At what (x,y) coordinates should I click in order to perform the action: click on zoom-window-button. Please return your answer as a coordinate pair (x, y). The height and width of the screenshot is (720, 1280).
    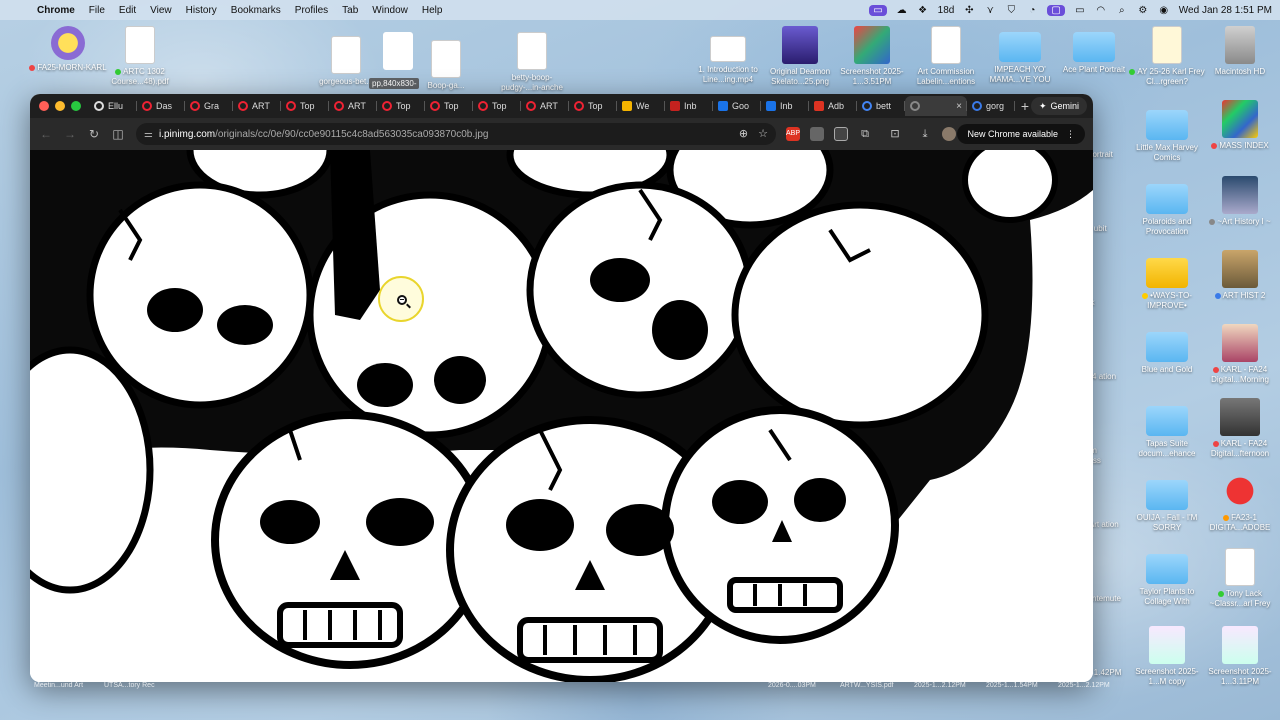
    Looking at the image, I should click on (76, 106).